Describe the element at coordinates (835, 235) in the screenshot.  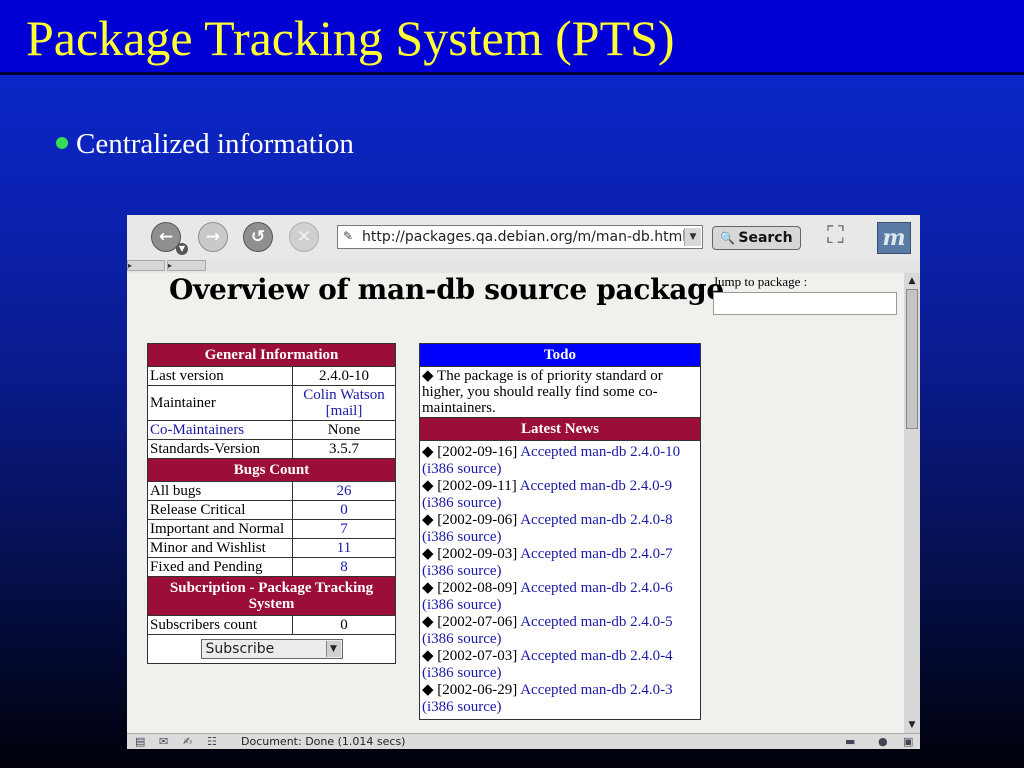
I see `personal-toolbar-hat-icon: ⛶` at that location.